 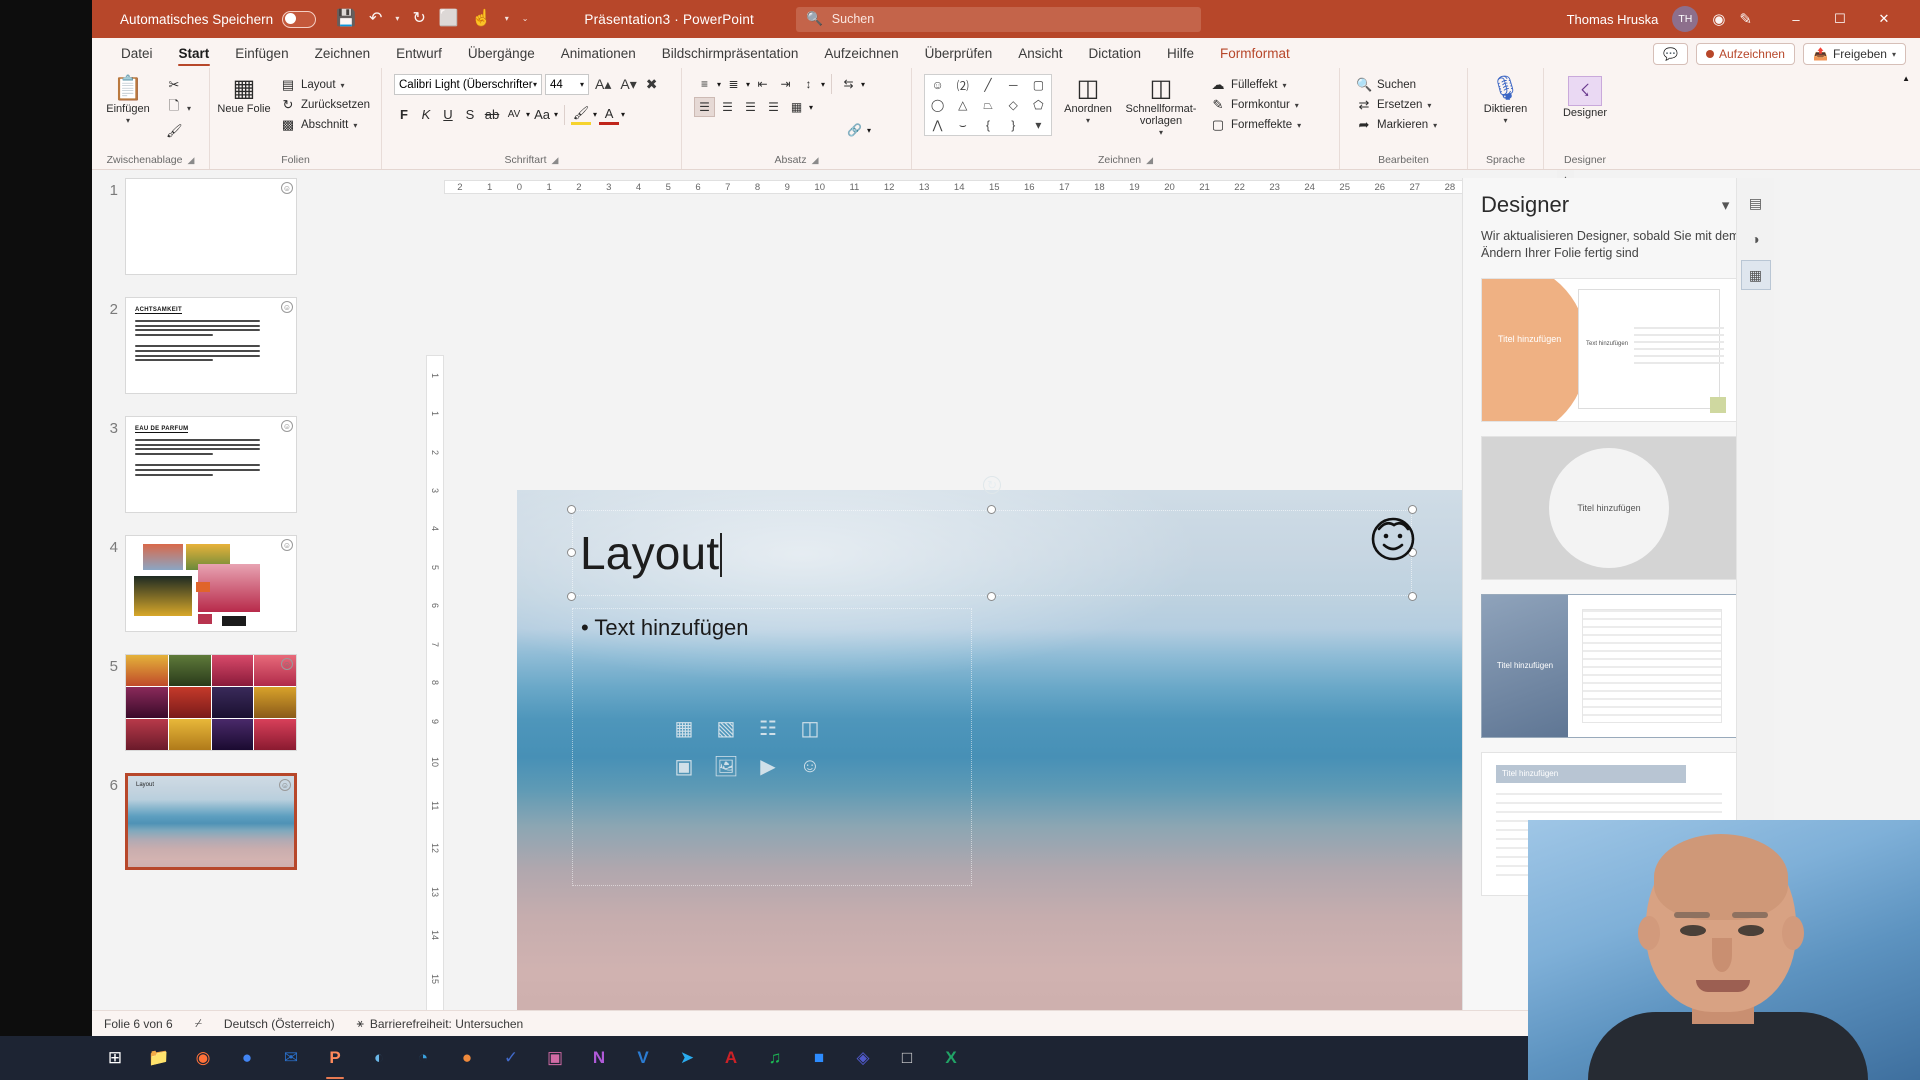 I want to click on shape-arc-icon: ⌣, so click(x=963, y=125).